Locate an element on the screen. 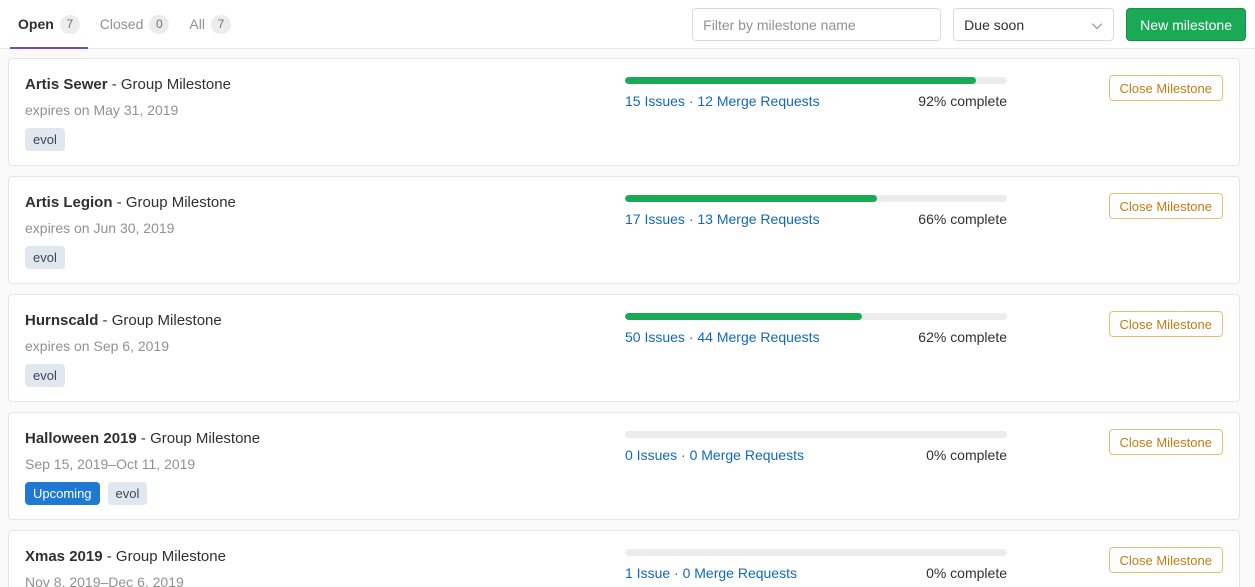 This screenshot has height=587, width=1255. milestone-counts: 17 Issues · 13 Merge Requests is located at coordinates (722, 219).